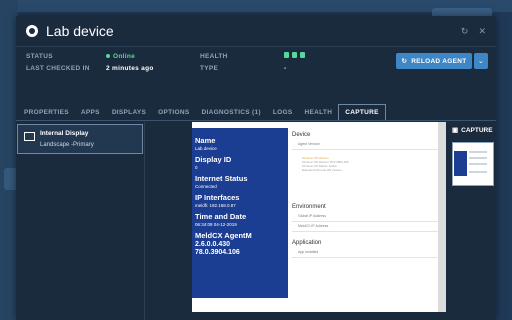  I want to click on capture-panel: ▣ CAPTURE, so click(471, 221).